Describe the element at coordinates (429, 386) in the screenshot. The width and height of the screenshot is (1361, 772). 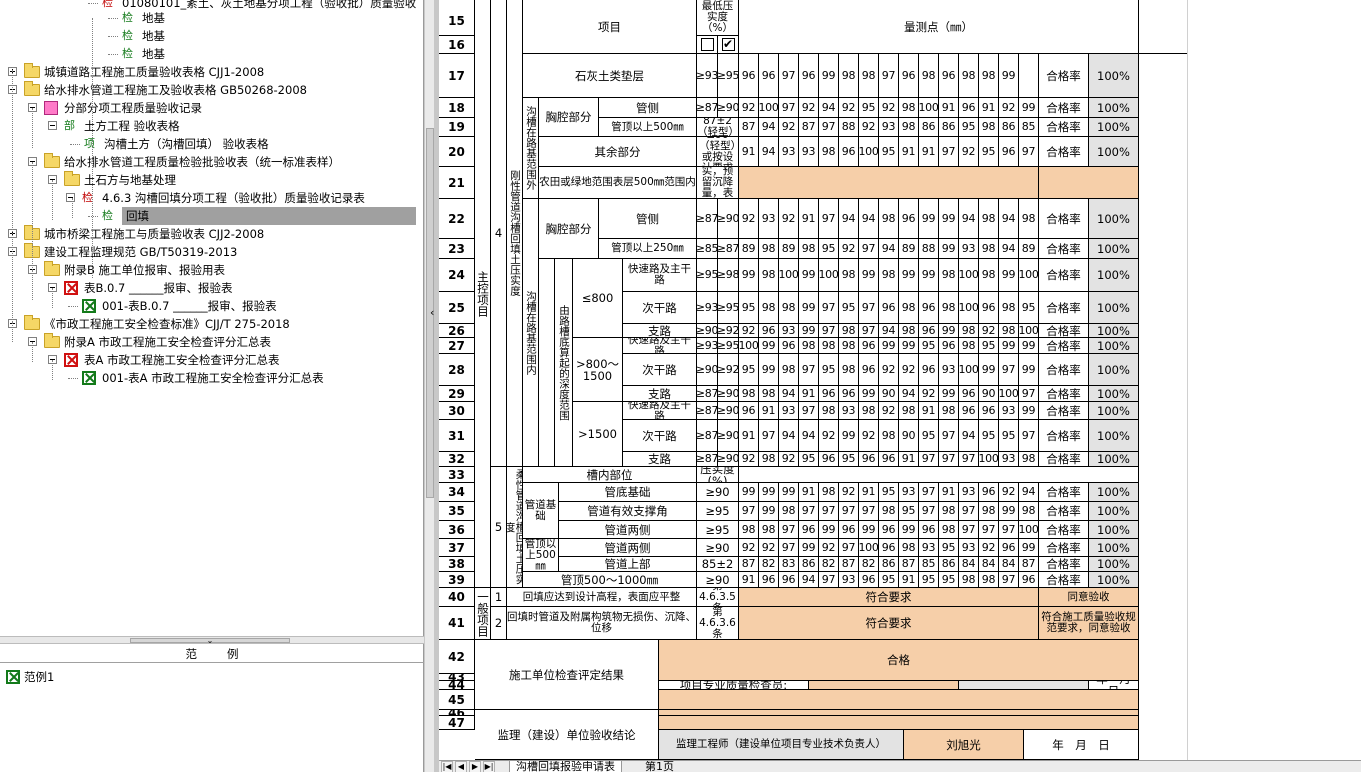
I see `tree-vertical-scrollbar` at that location.